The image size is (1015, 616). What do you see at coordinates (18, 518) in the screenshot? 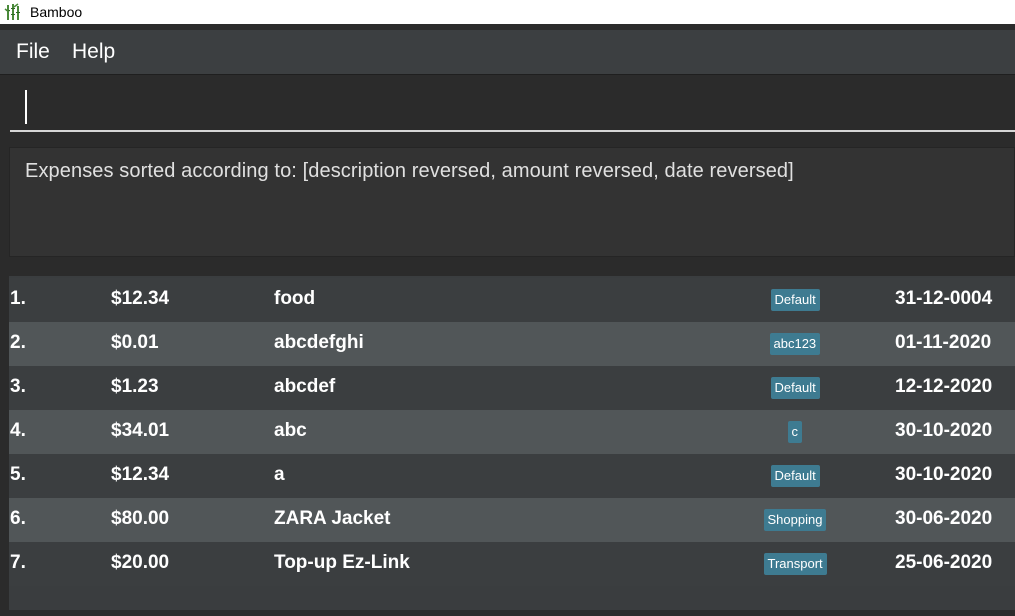
I see `expense-index: 6.` at bounding box center [18, 518].